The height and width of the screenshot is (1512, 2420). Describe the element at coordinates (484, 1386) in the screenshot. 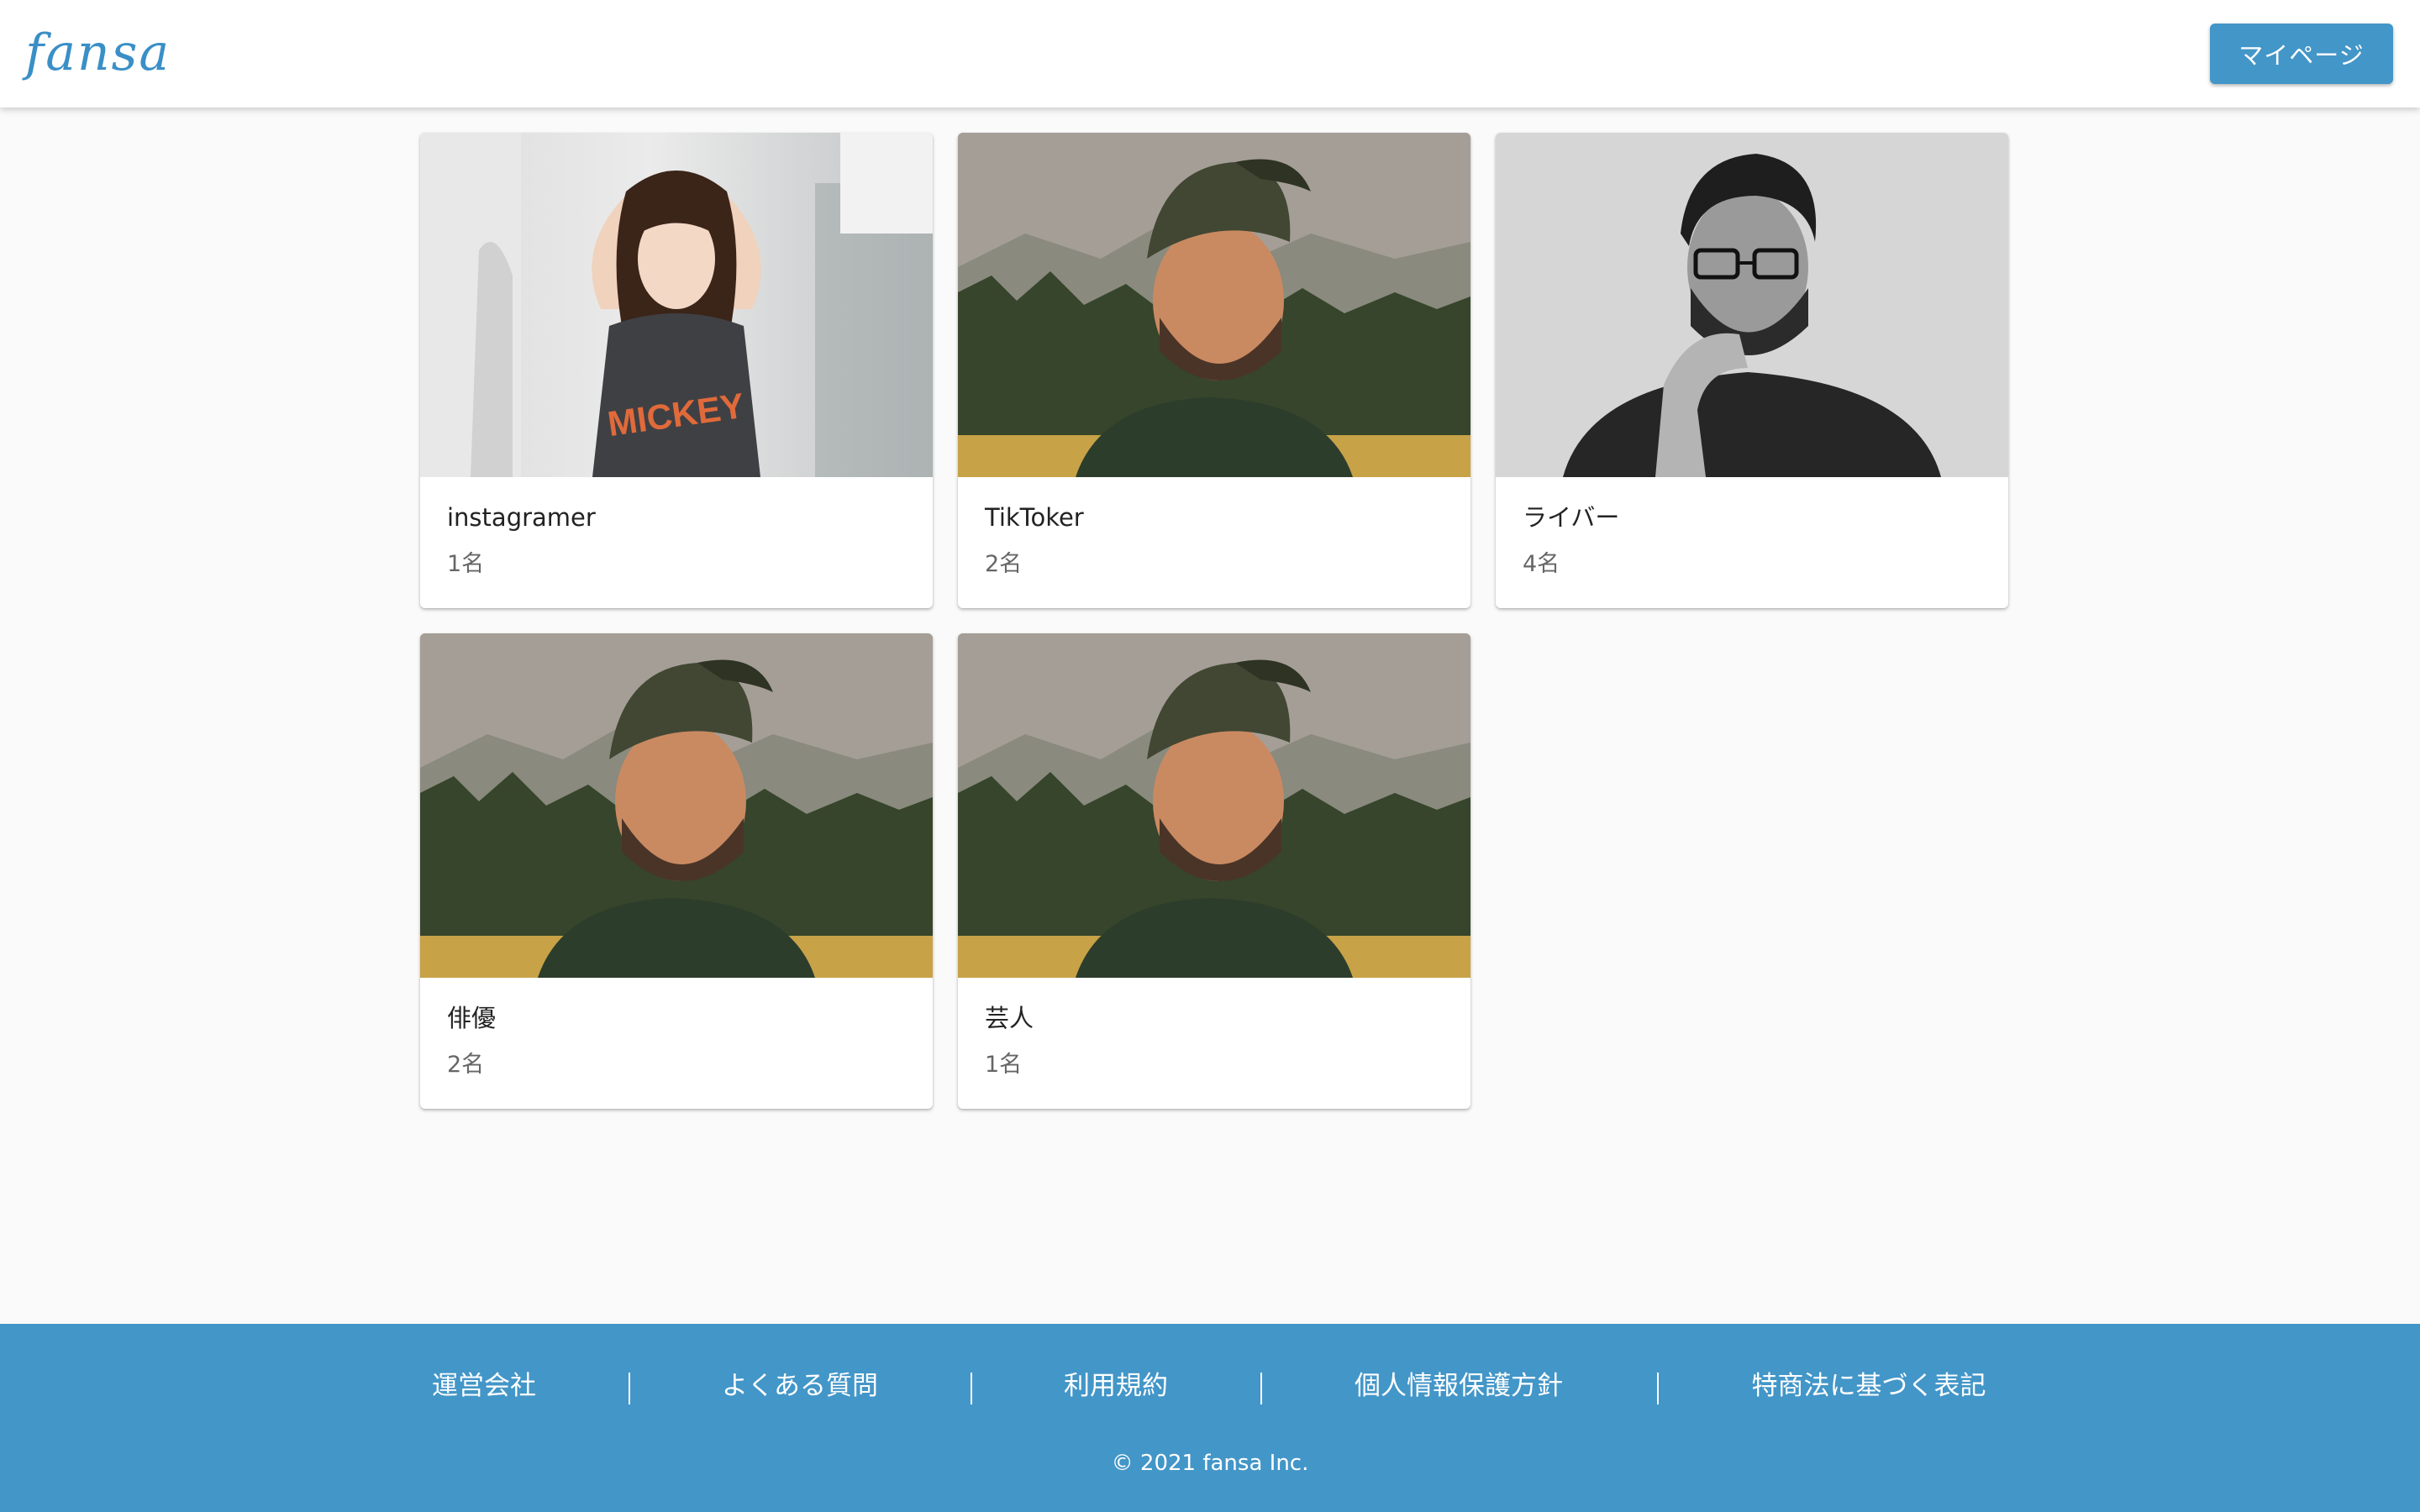

I see `footer-link-company: 運営会社` at that location.